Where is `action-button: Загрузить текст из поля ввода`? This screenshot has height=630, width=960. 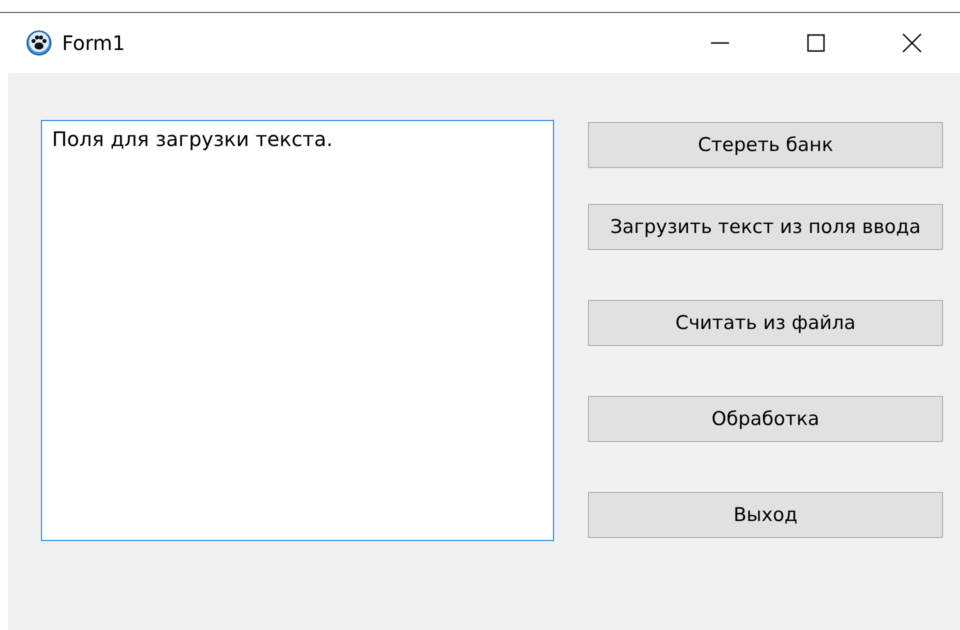 action-button: Загрузить текст из поля ввода is located at coordinates (765, 227).